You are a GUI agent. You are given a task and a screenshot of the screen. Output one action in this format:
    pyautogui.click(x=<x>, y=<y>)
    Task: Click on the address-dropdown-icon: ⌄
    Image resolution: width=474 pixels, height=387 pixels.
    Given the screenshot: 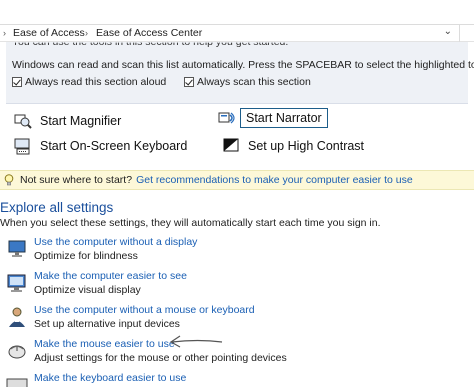 What is the action you would take?
    pyautogui.click(x=448, y=31)
    